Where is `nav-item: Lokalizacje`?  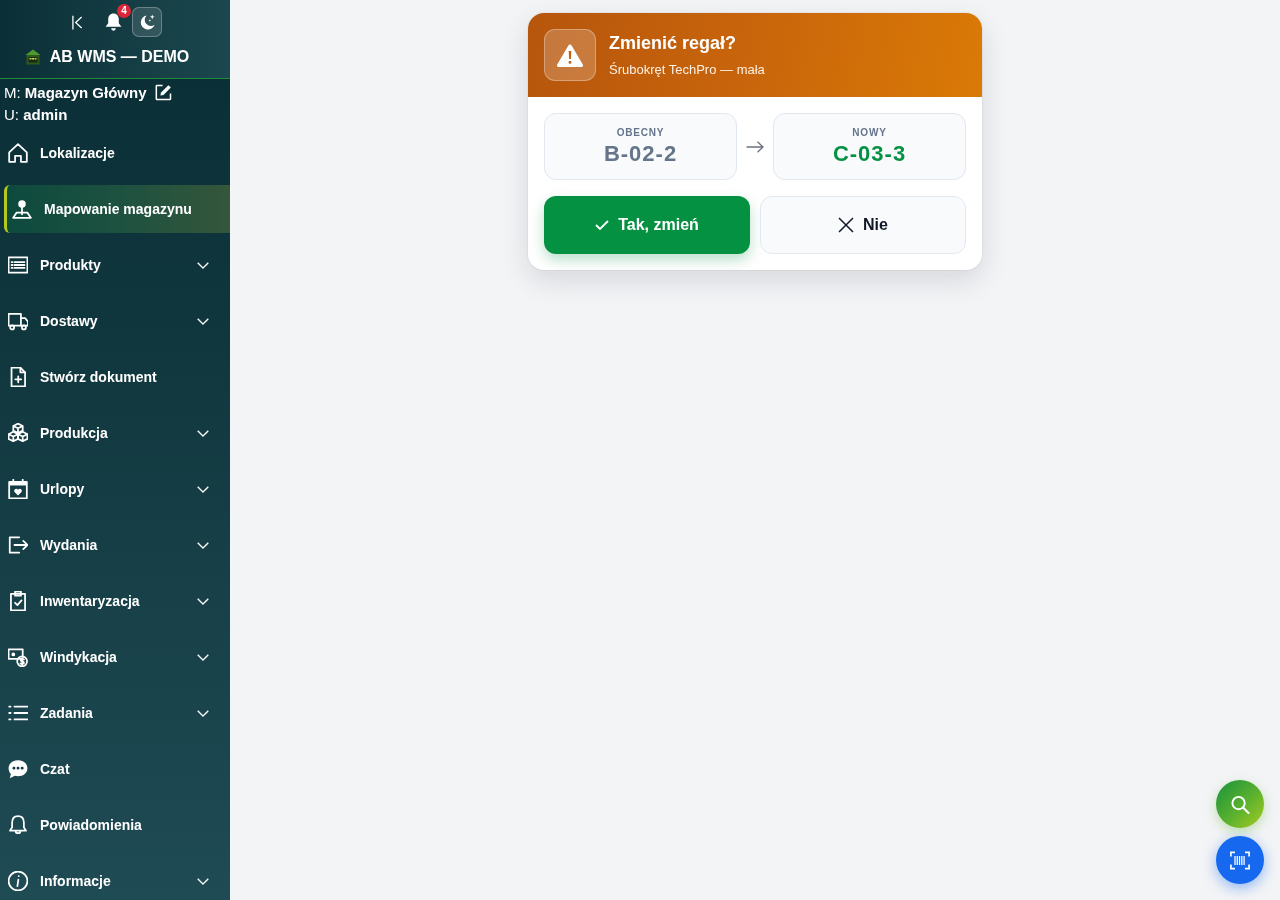 nav-item: Lokalizacje is located at coordinates (115, 153).